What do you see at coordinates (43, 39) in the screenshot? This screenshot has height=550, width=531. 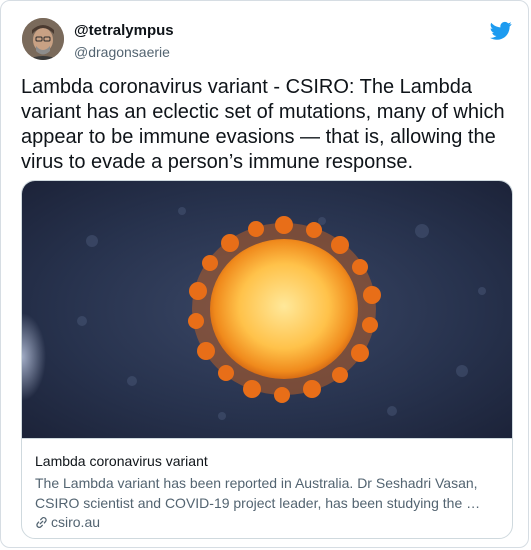 I see `avatar` at bounding box center [43, 39].